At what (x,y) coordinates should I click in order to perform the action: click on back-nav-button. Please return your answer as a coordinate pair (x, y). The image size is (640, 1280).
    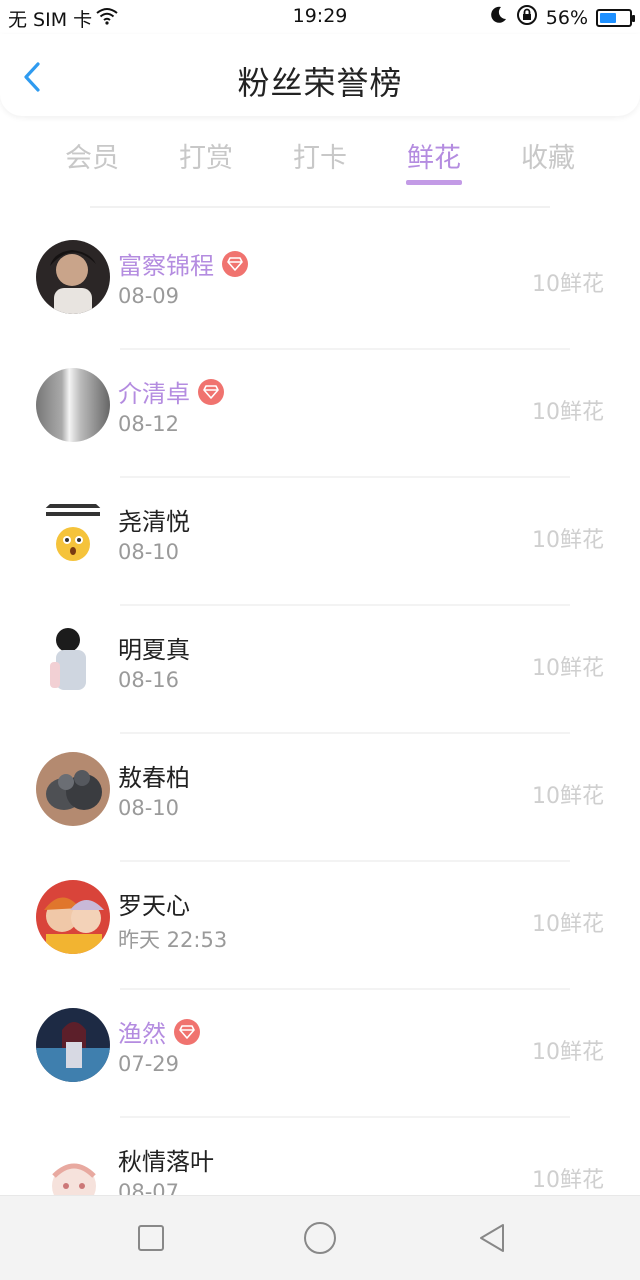
    Looking at the image, I should click on (492, 1238).